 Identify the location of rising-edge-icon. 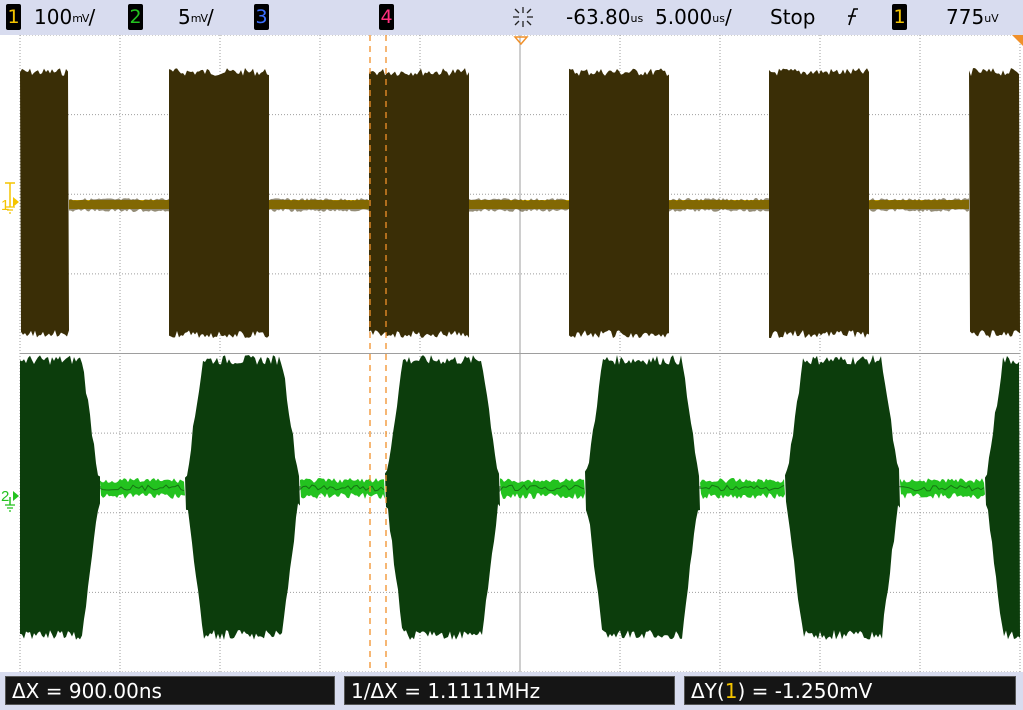
(853, 19).